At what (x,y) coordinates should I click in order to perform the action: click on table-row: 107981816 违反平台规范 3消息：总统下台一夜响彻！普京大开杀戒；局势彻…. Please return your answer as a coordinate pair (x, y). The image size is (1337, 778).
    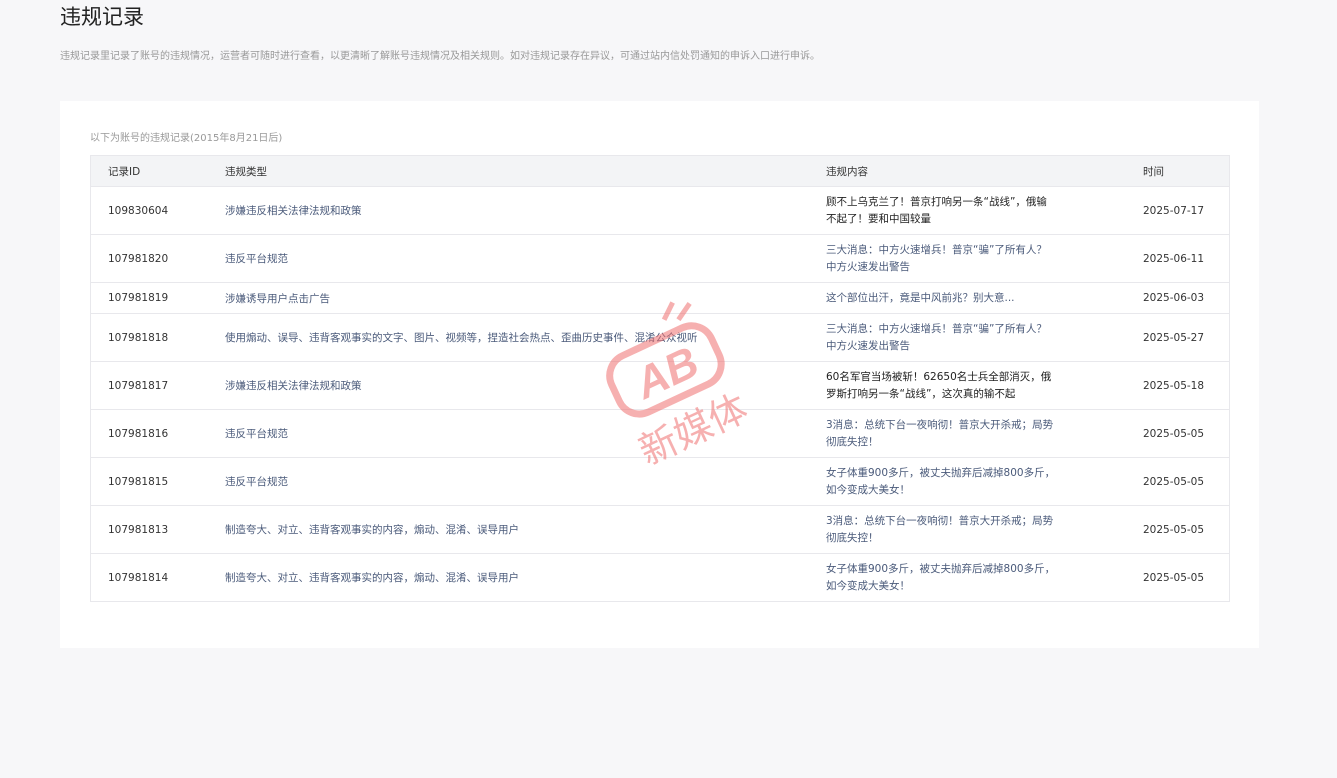
    Looking at the image, I should click on (660, 433).